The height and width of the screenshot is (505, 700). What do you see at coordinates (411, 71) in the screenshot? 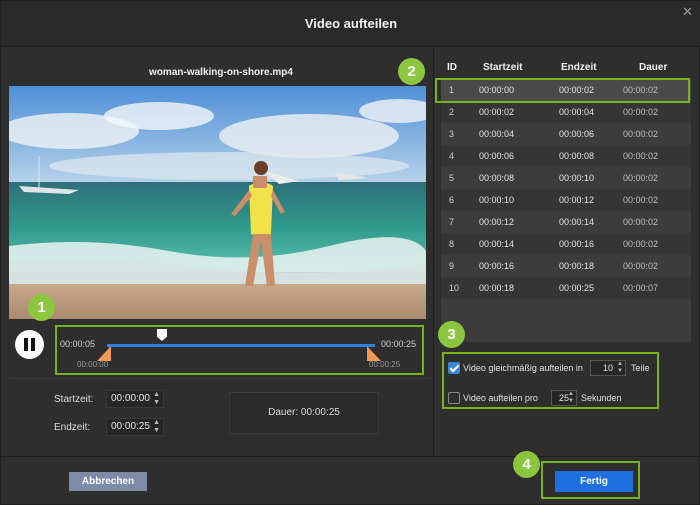
I see `step-badge-2: 2` at bounding box center [411, 71].